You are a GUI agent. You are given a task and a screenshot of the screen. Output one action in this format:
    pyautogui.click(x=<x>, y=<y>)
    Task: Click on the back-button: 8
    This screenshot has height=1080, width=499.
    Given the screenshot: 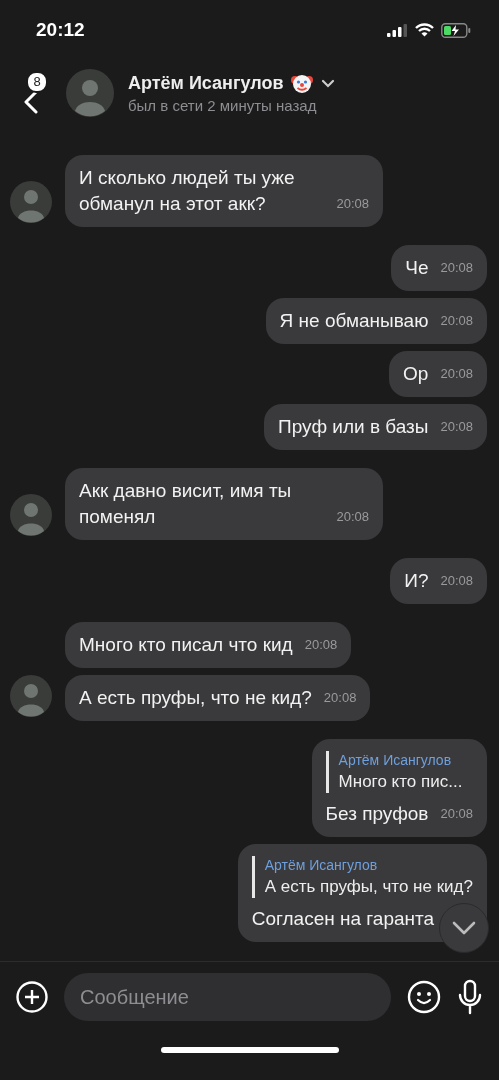 What is the action you would take?
    pyautogui.click(x=32, y=95)
    